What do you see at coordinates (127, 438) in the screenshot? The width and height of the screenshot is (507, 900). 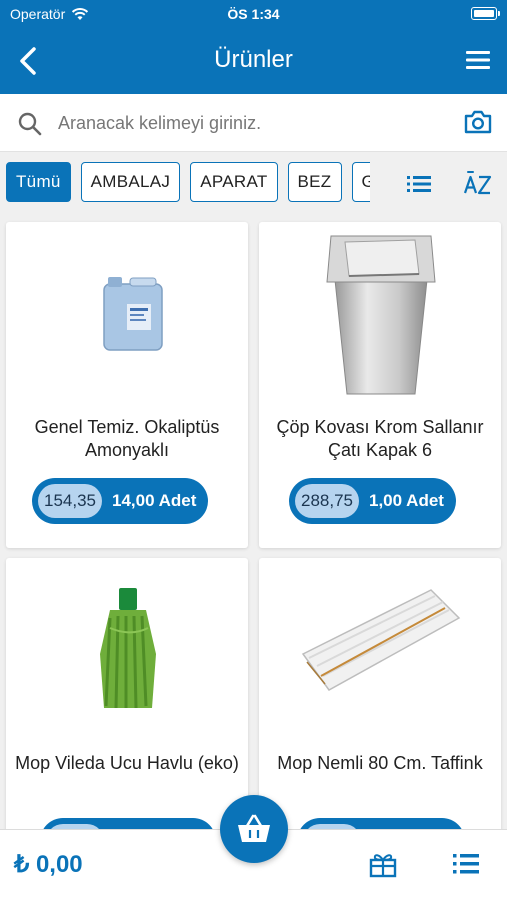 I see `product-name: Genel Temiz. Okaliptüs Amonyaklı` at bounding box center [127, 438].